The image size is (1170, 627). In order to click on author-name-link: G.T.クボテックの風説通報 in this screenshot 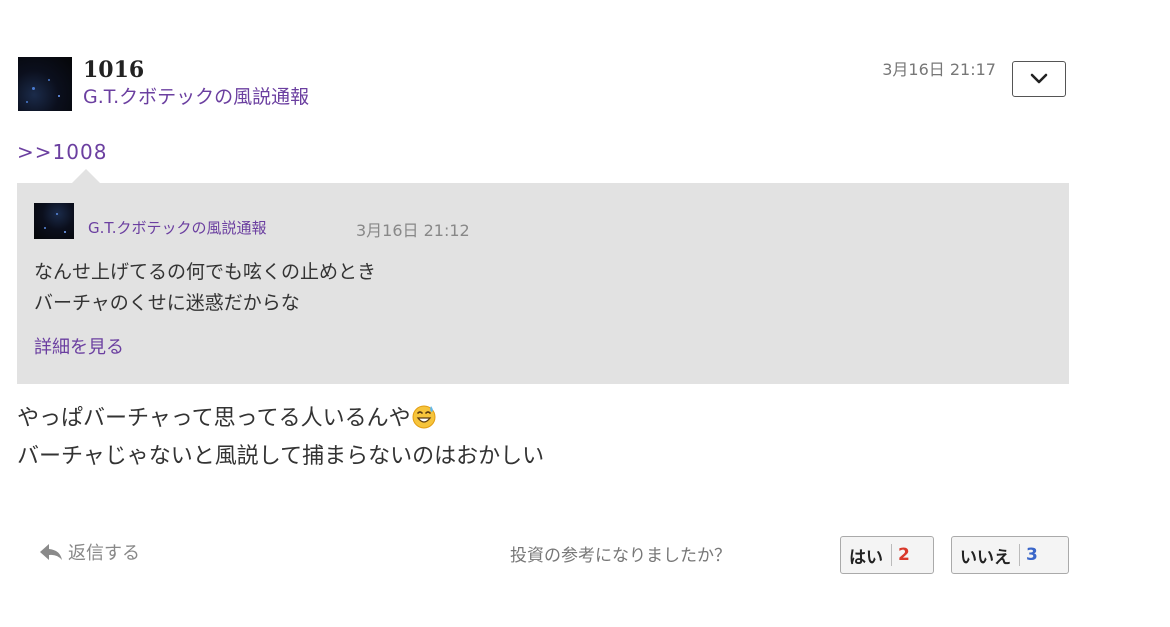, I will do `click(196, 97)`.